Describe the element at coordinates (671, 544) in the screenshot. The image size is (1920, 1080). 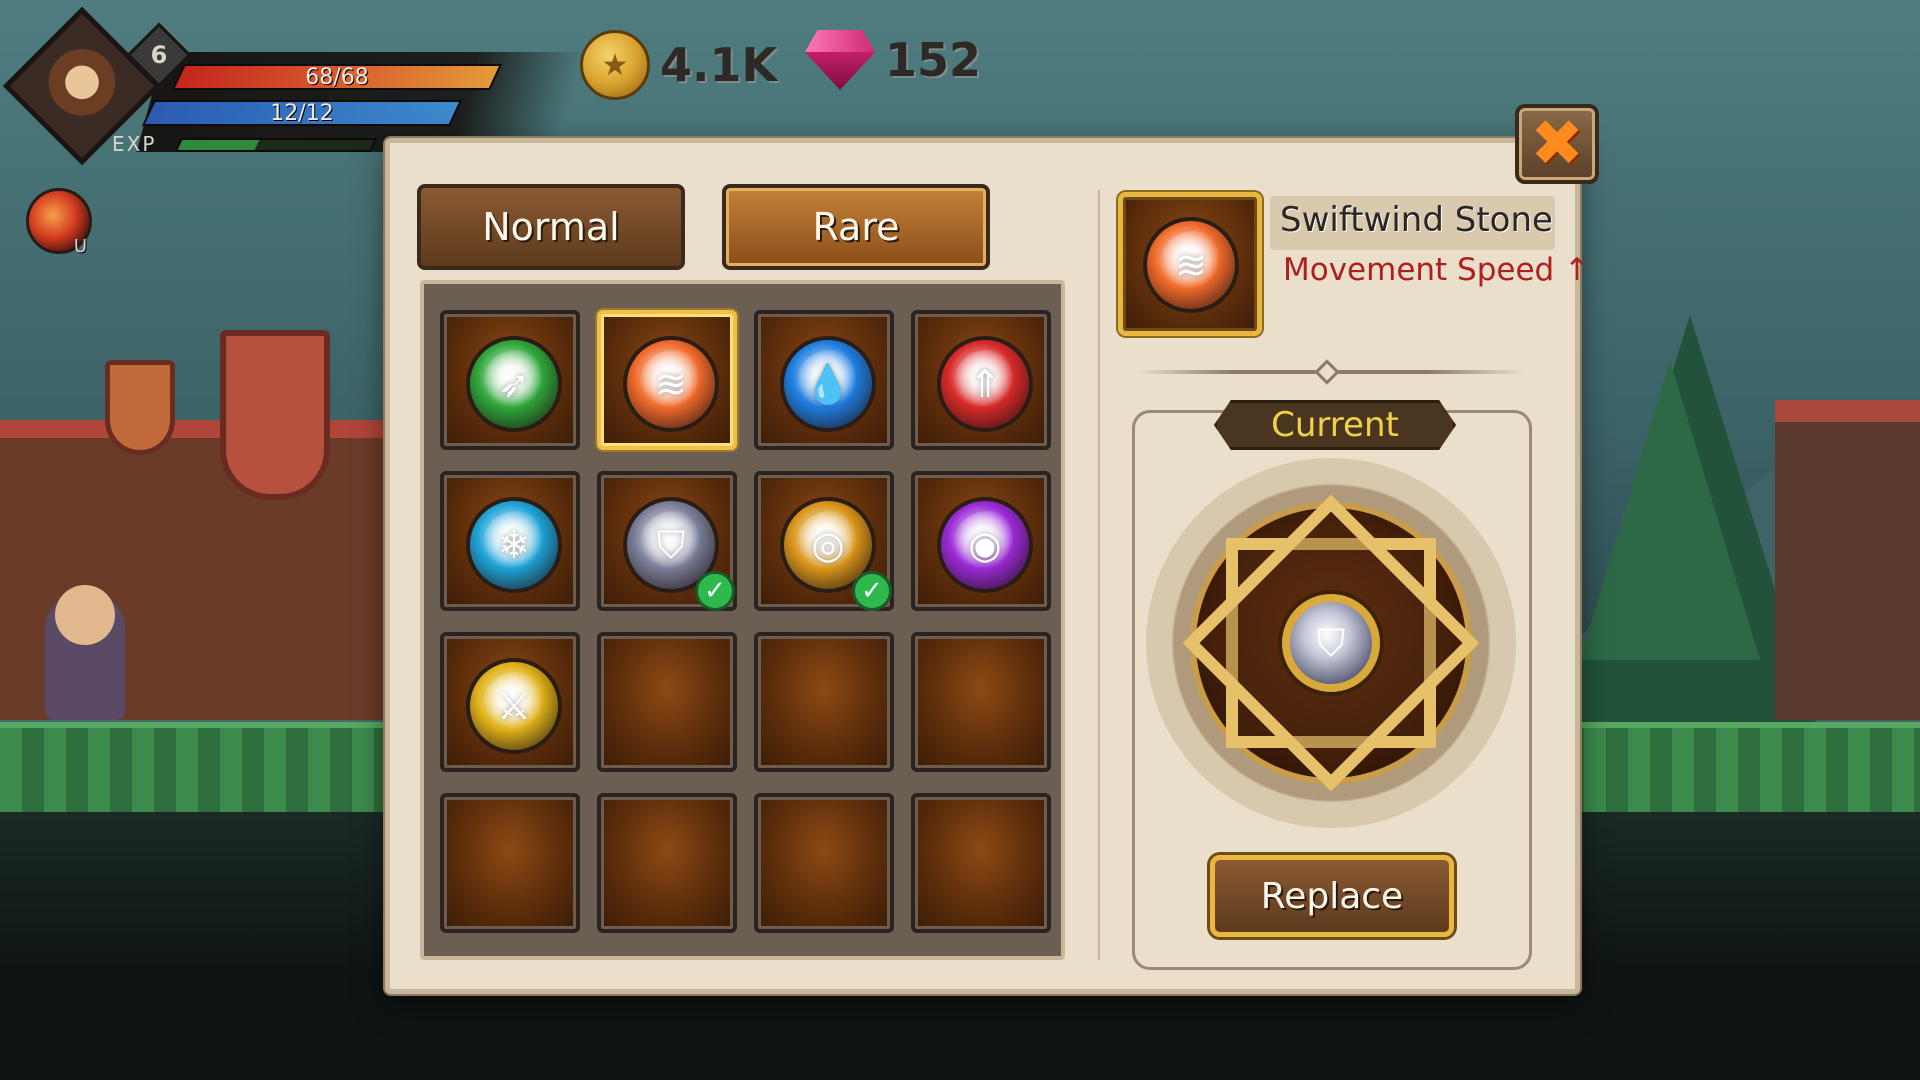
I see `stone-glyph: ⛉` at that location.